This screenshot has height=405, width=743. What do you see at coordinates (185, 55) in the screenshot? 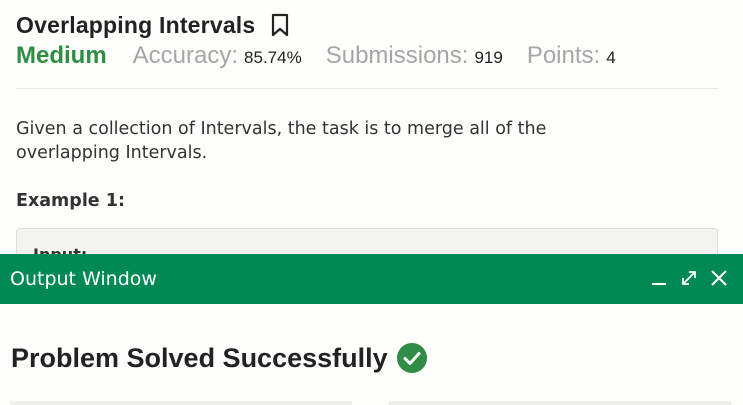
I see `accuracy-label: Accuracy:` at bounding box center [185, 55].